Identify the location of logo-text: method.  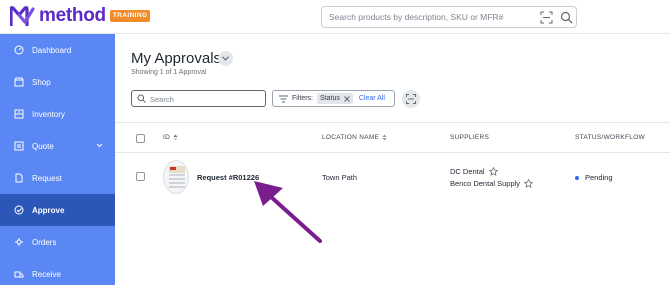
(72, 15).